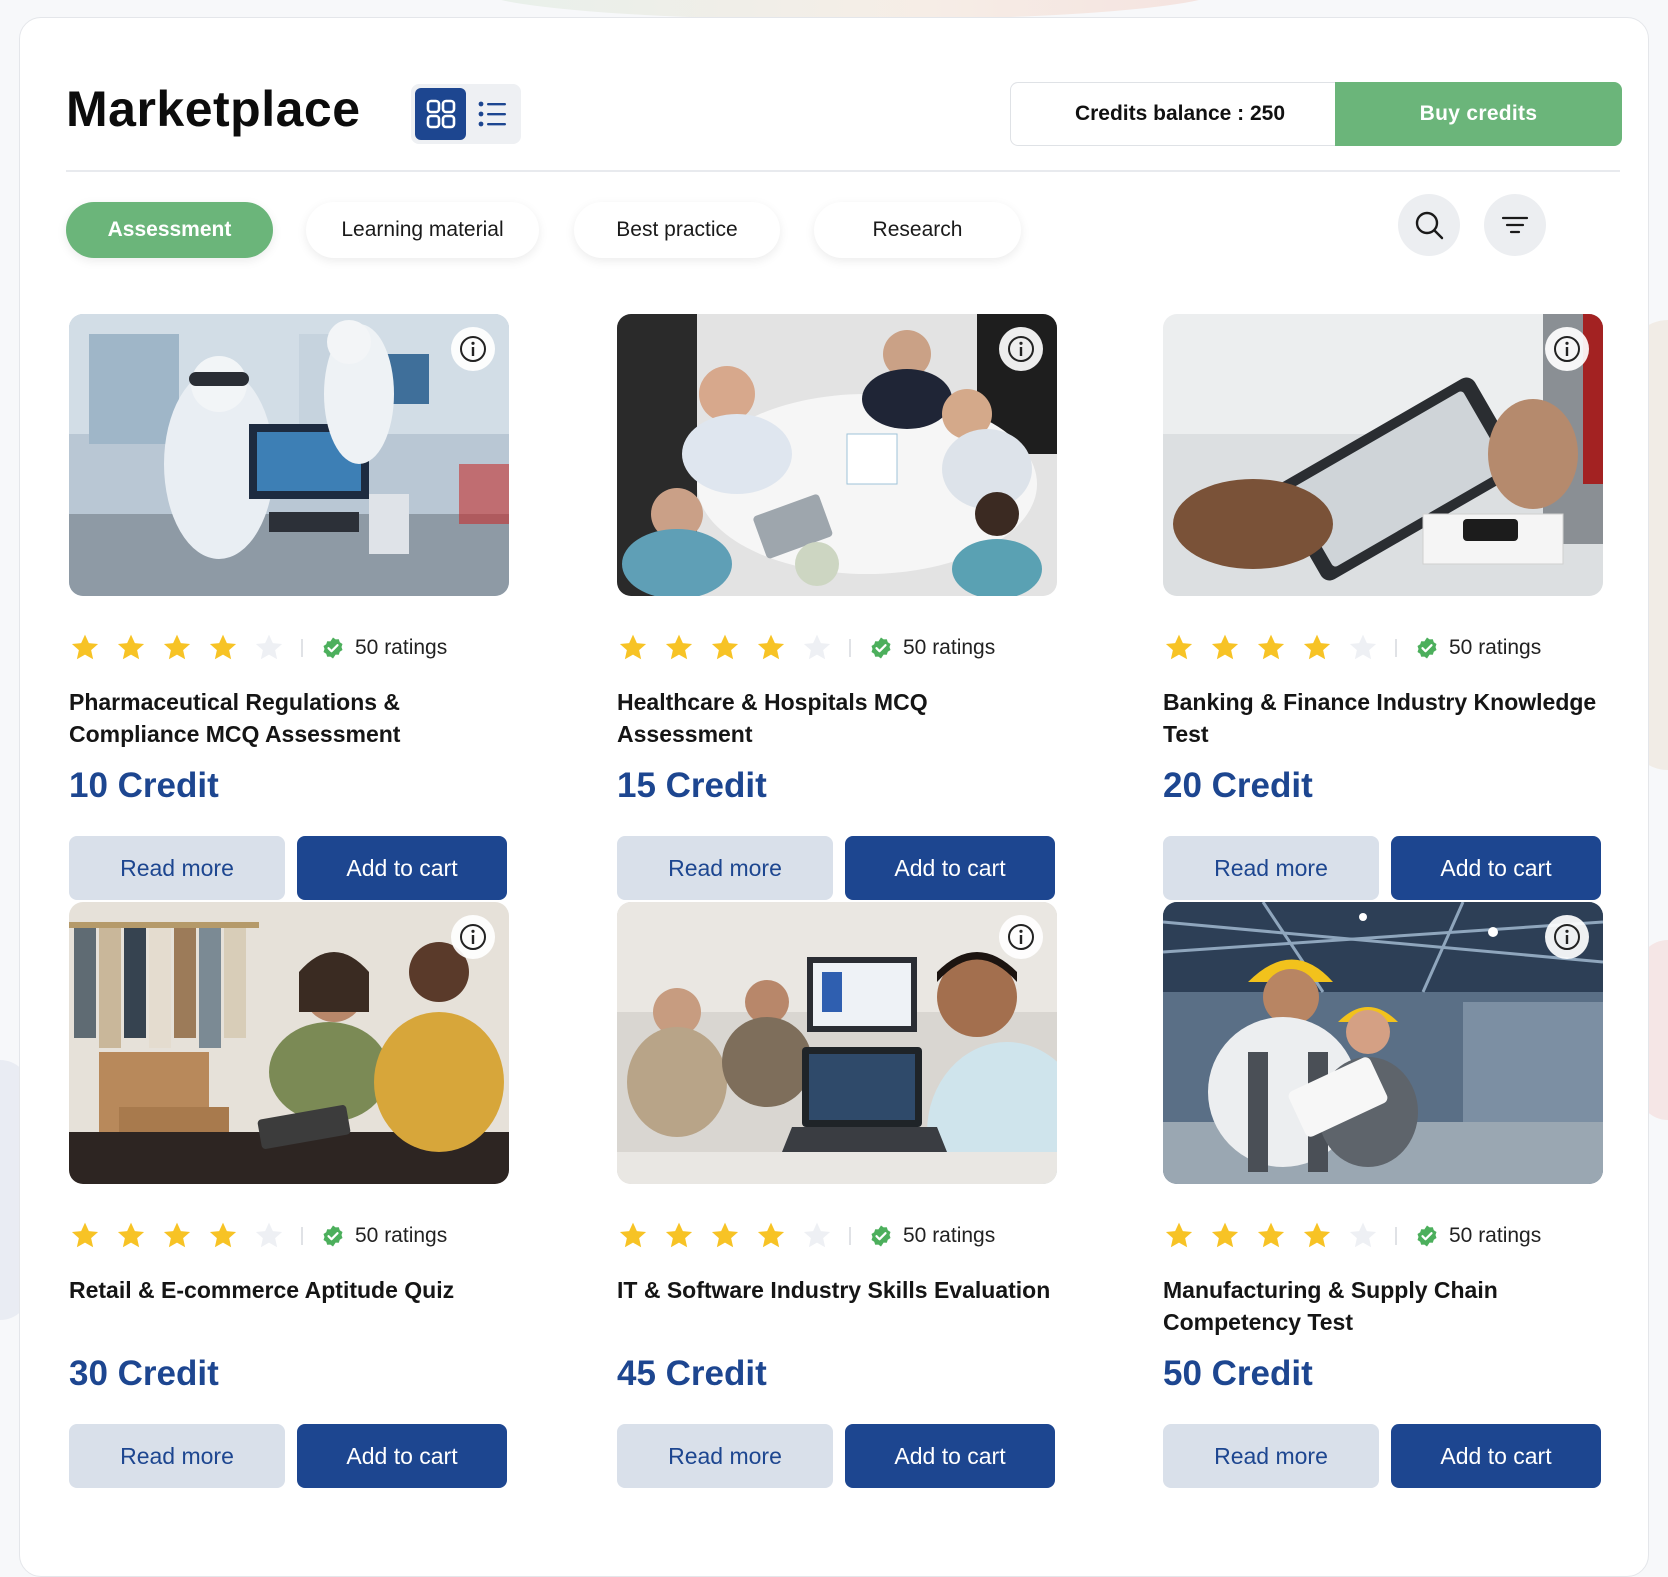 This screenshot has height=1577, width=1668. I want to click on office-laptop-photo, so click(837, 1043).